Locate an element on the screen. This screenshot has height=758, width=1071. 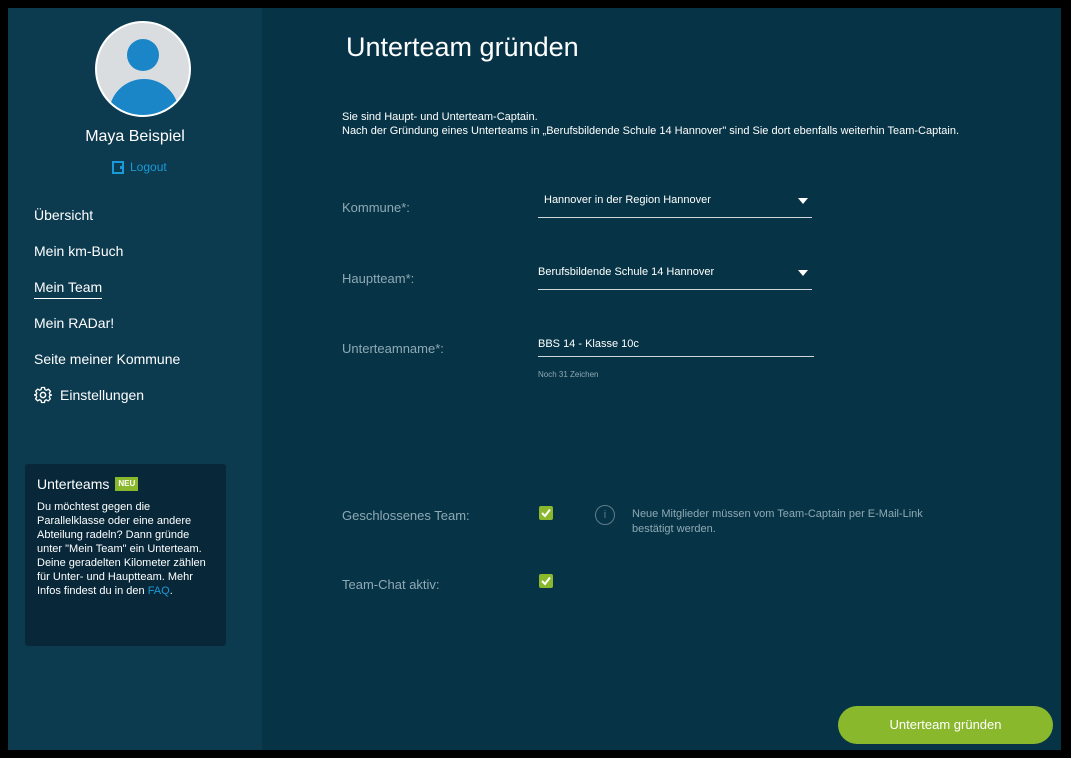
new-badge: NEU is located at coordinates (127, 484).